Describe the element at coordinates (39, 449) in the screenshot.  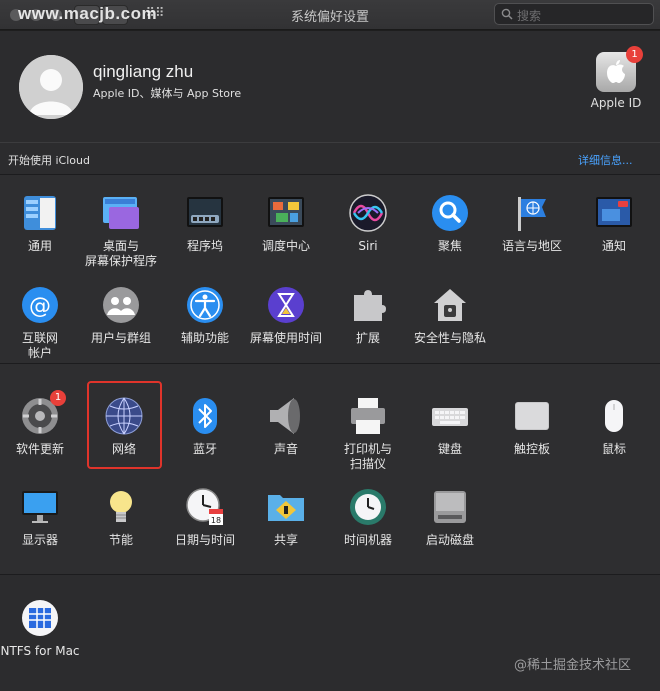
I see `pref-label: 软件更新` at that location.